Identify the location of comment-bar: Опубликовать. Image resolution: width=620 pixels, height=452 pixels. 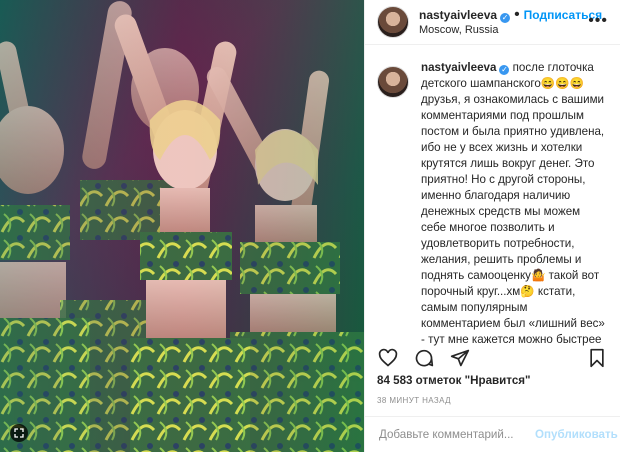
(492, 434).